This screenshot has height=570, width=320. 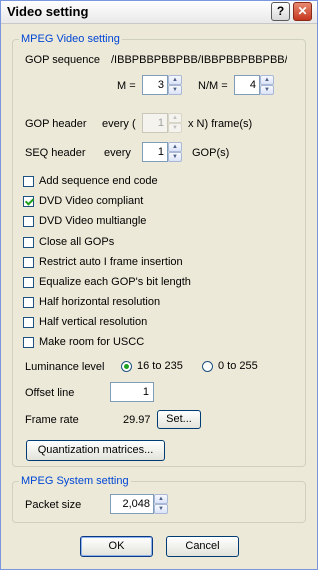 What do you see at coordinates (199, 60) in the screenshot?
I see `gop-sequence-value: /IBBPBBPBBPBB/IBBPBBPBBPBB/` at bounding box center [199, 60].